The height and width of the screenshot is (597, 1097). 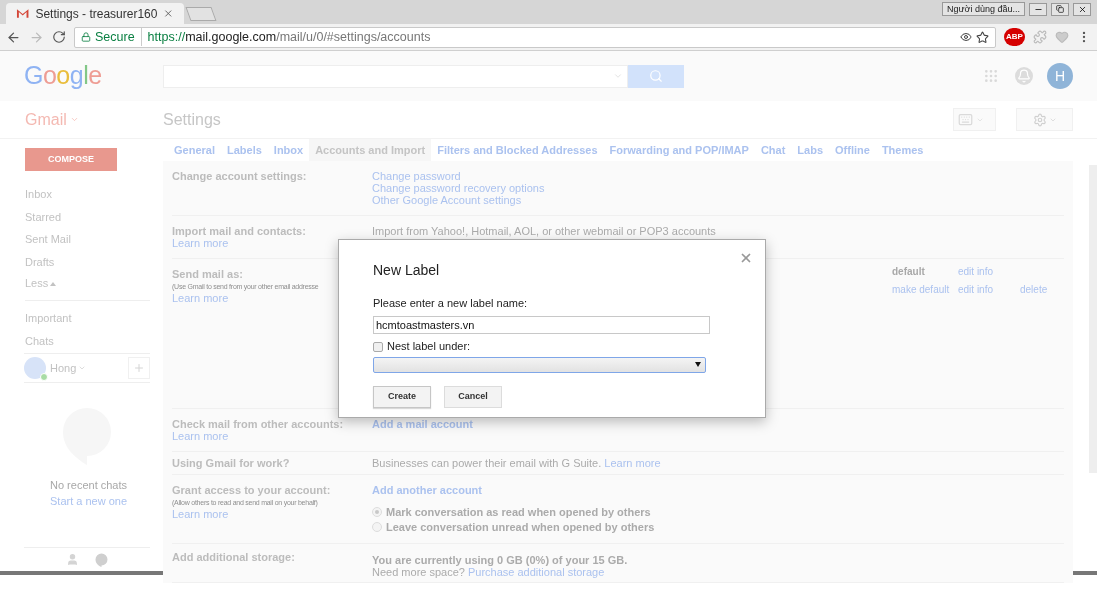 I want to click on eye-icon, so click(x=966, y=37).